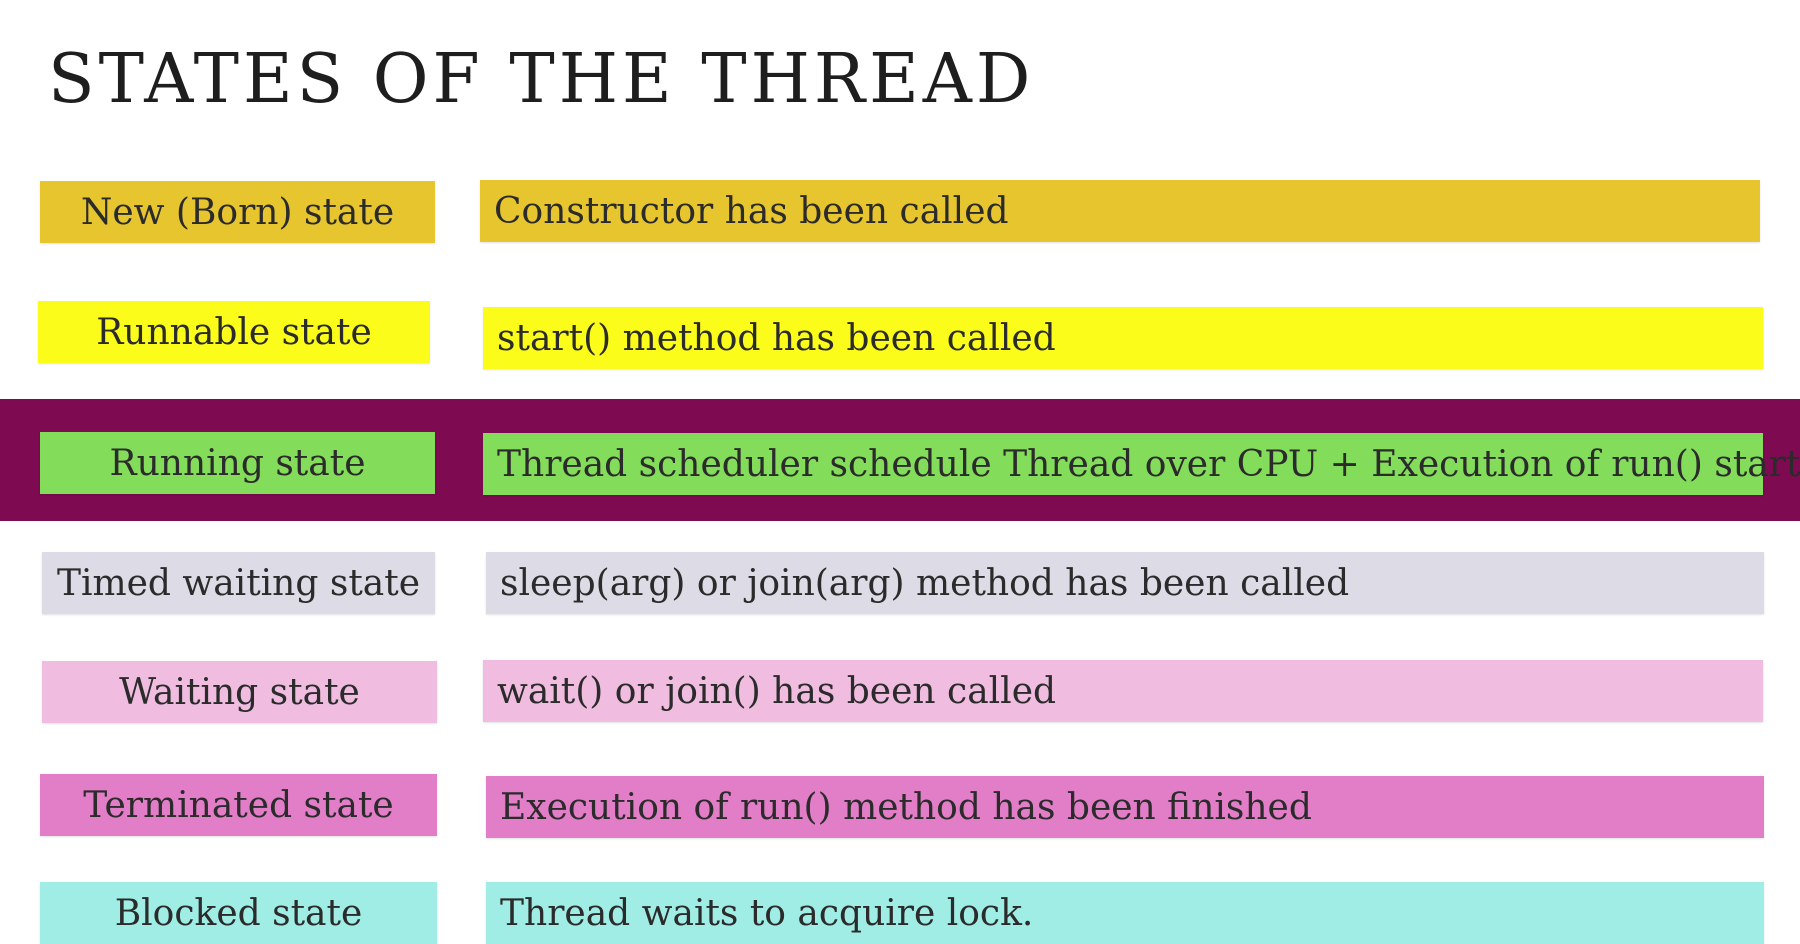 Image resolution: width=1800 pixels, height=944 pixels. What do you see at coordinates (1123, 338) in the screenshot?
I see `state-description-runnable: start() method has been called` at bounding box center [1123, 338].